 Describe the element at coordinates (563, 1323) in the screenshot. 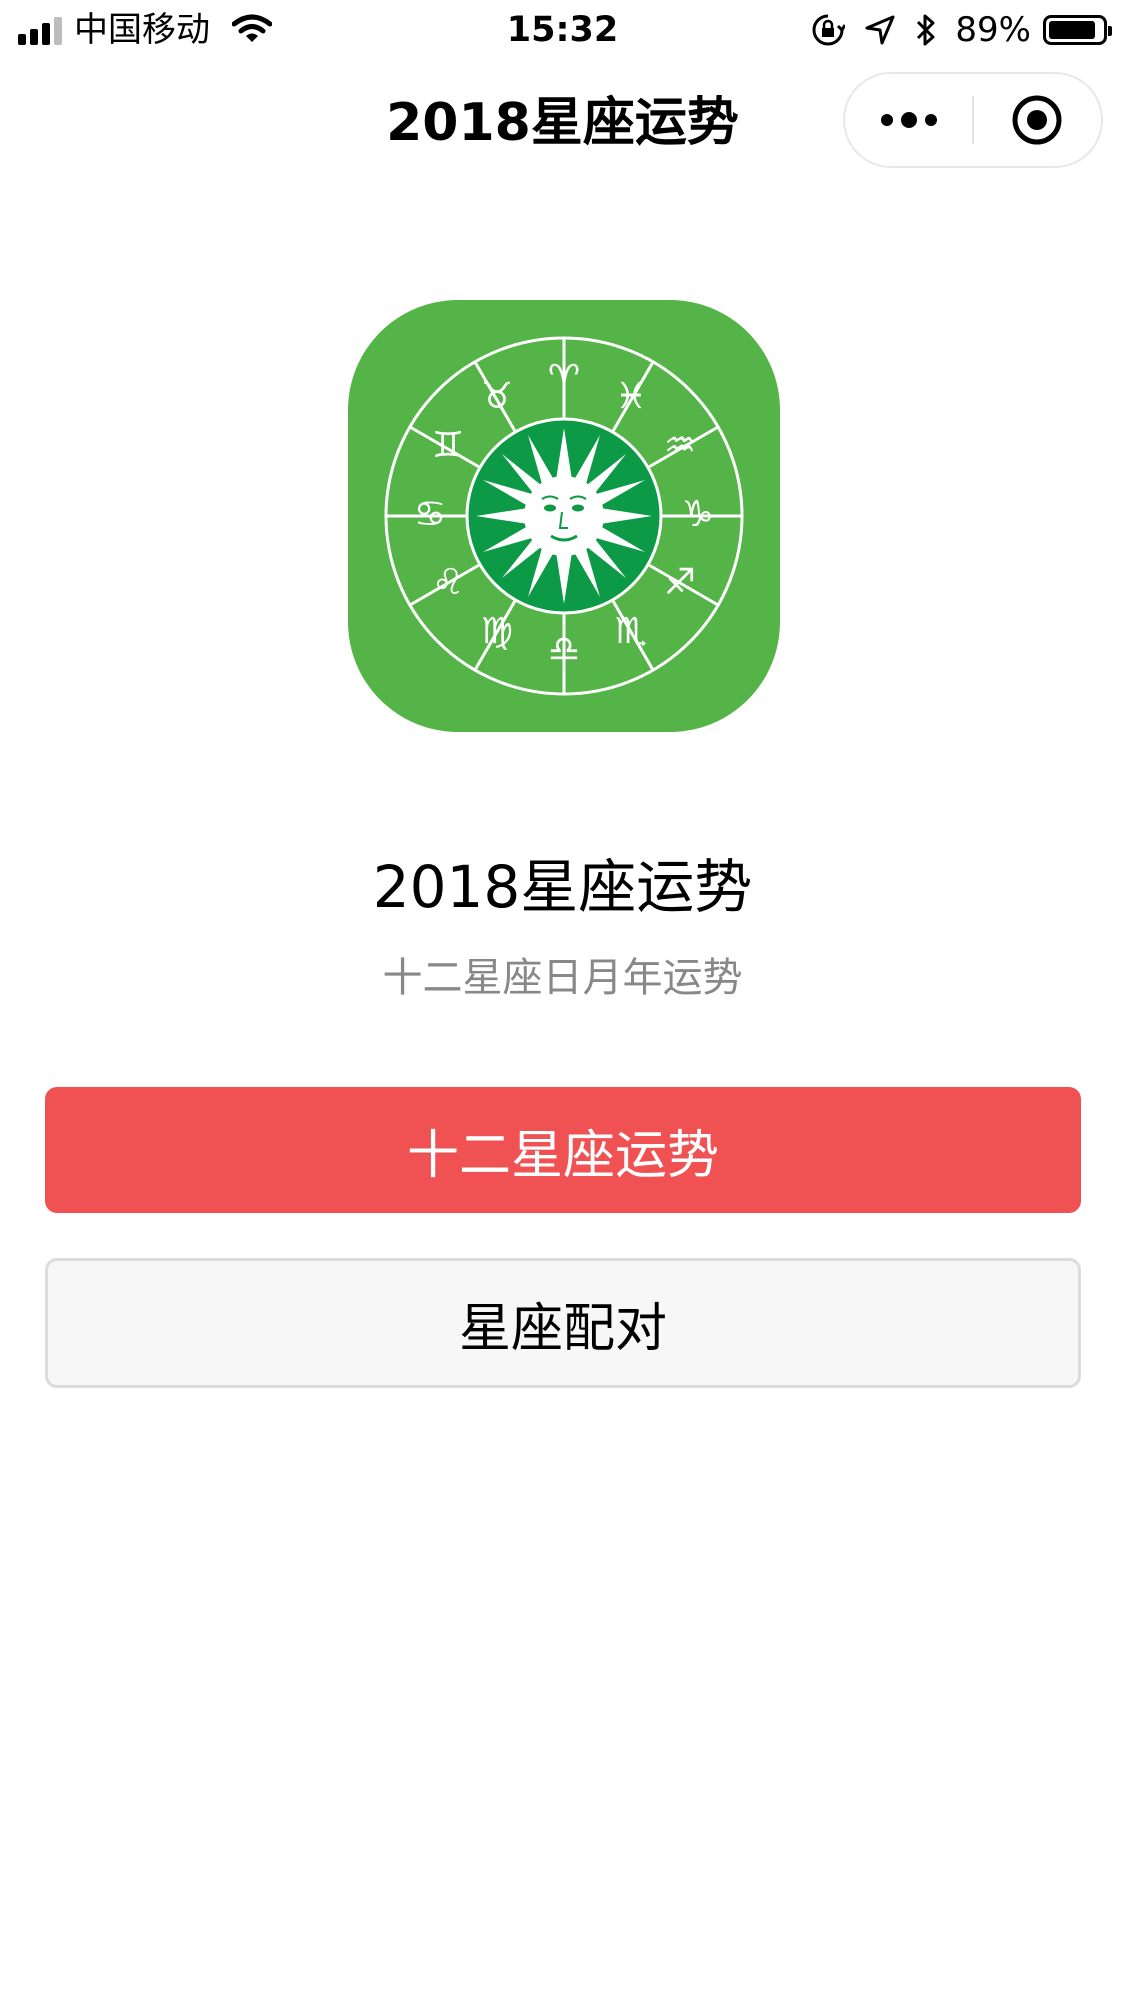

I see `zodiac-match-button: 星座配对` at that location.